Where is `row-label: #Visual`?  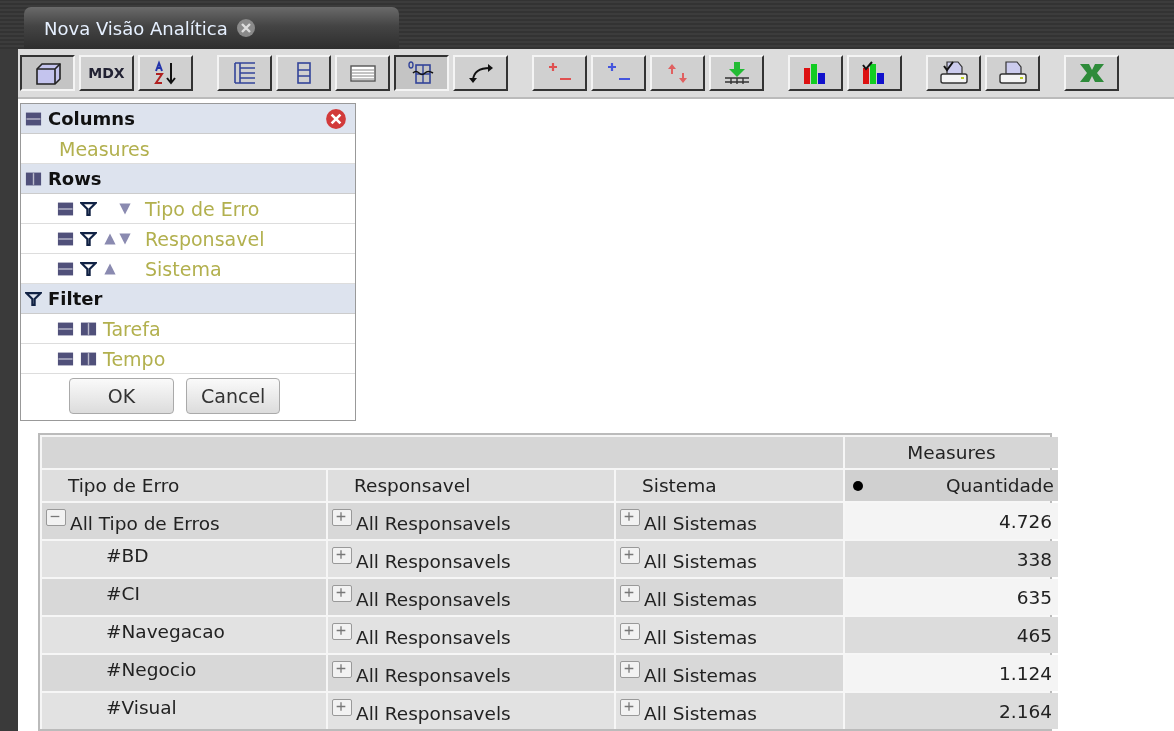 row-label: #Visual is located at coordinates (141, 707).